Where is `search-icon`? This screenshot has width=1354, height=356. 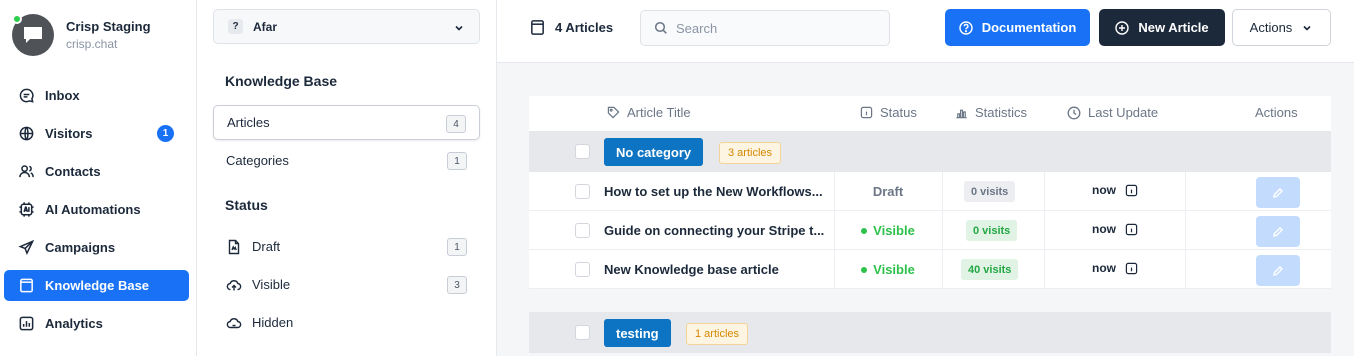 search-icon is located at coordinates (660, 27).